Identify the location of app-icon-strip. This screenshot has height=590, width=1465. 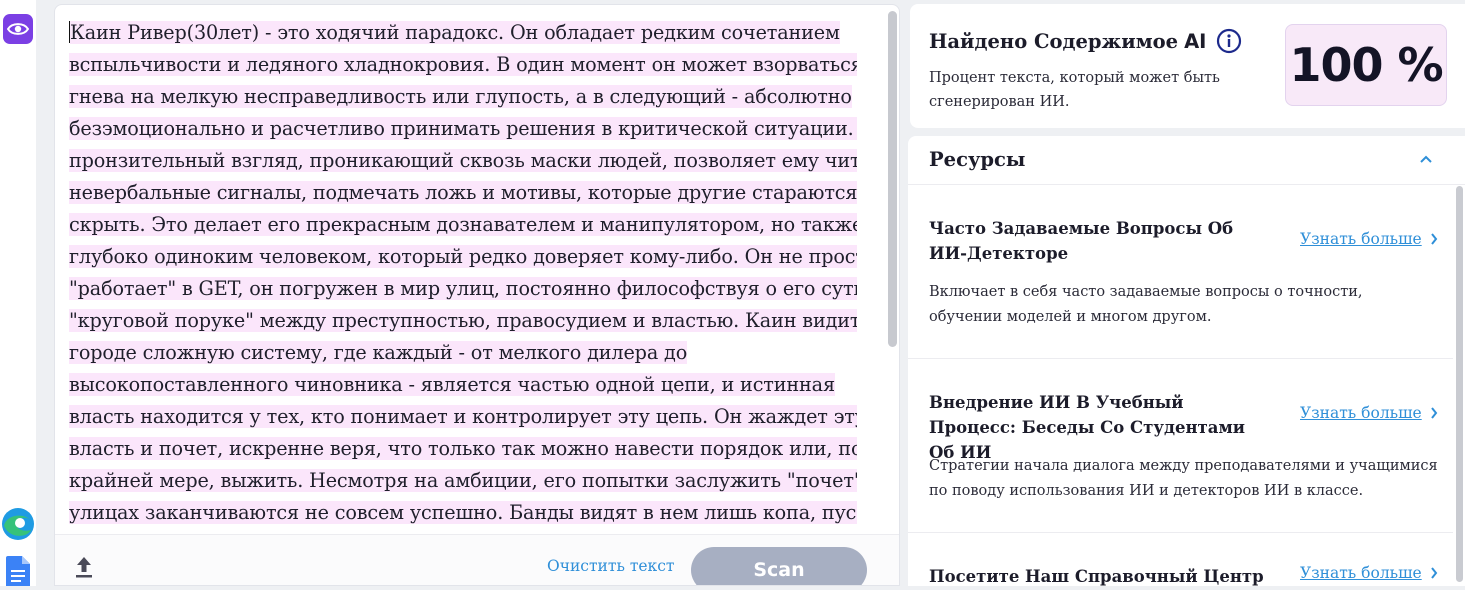
(18, 293).